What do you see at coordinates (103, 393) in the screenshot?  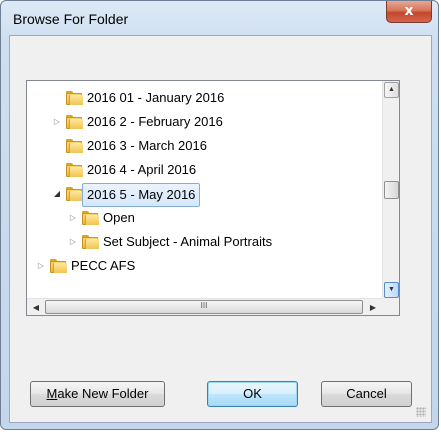 I see `make-new-folder-label: ake New Folder` at bounding box center [103, 393].